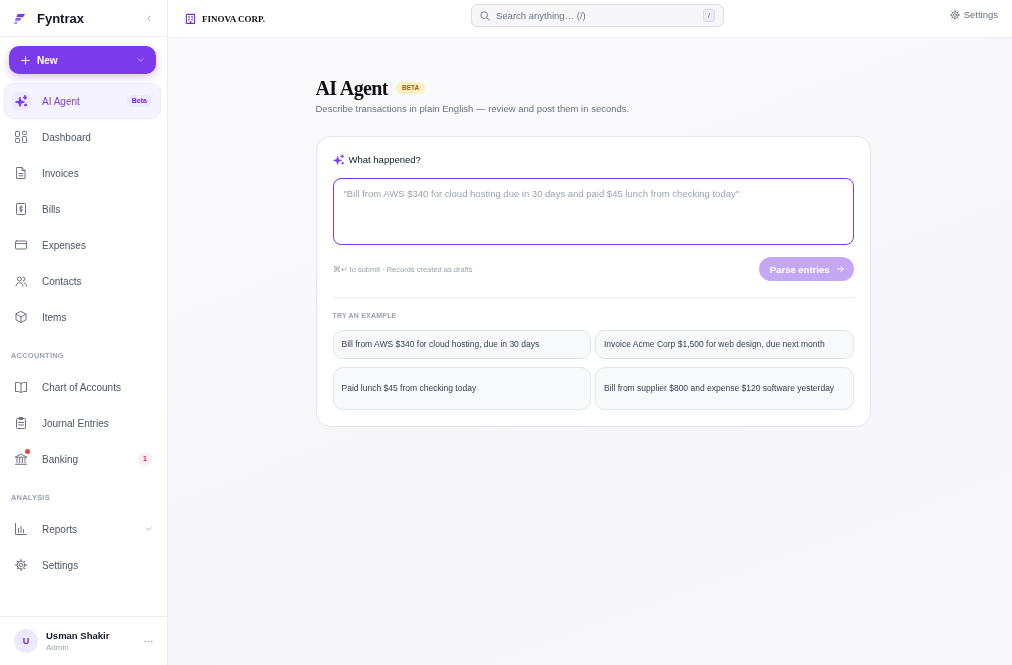 This screenshot has height=665, width=1012. What do you see at coordinates (58, 647) in the screenshot?
I see `user-role: Admin` at bounding box center [58, 647].